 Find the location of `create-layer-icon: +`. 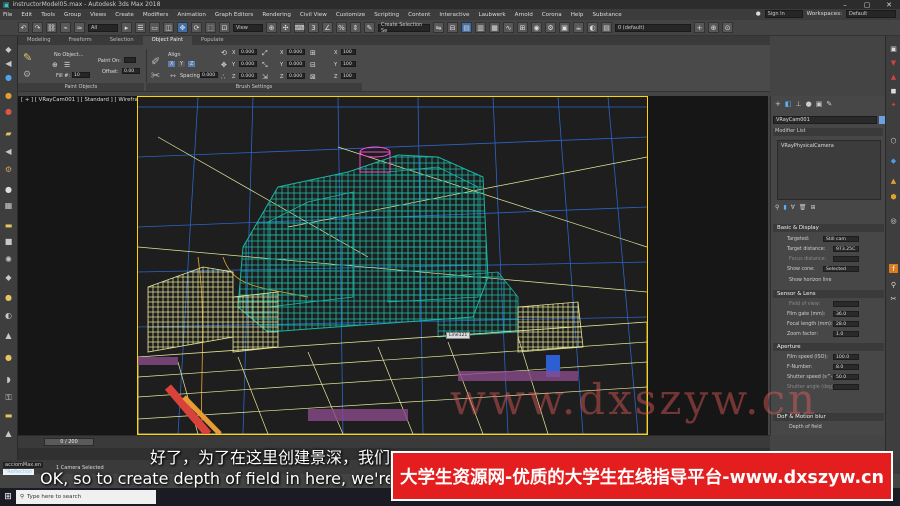

create-layer-icon: + is located at coordinates (699, 27).